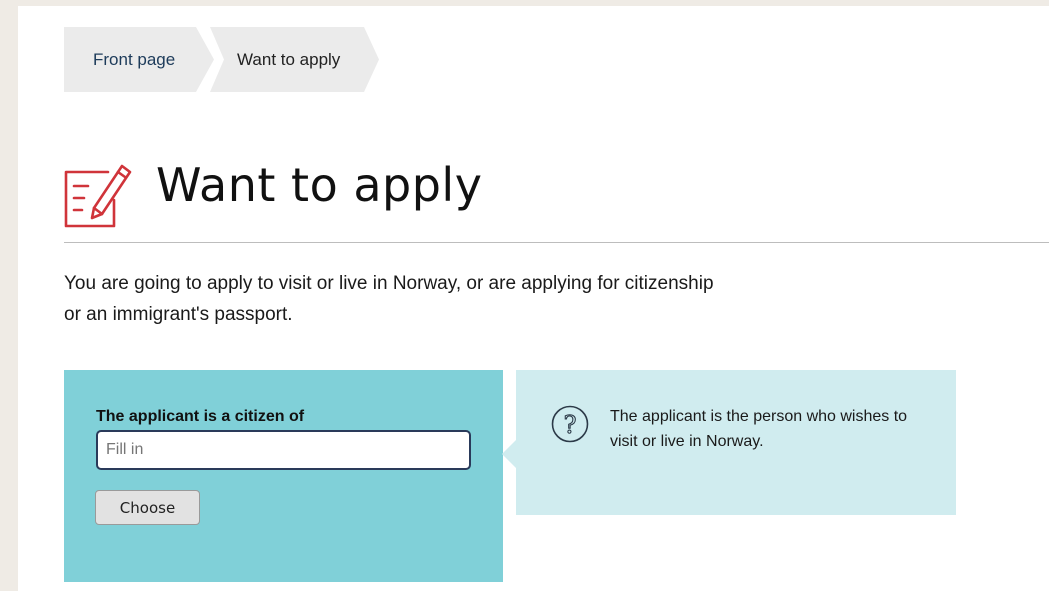  What do you see at coordinates (319, 185) in the screenshot?
I see `page-title: Want to apply` at bounding box center [319, 185].